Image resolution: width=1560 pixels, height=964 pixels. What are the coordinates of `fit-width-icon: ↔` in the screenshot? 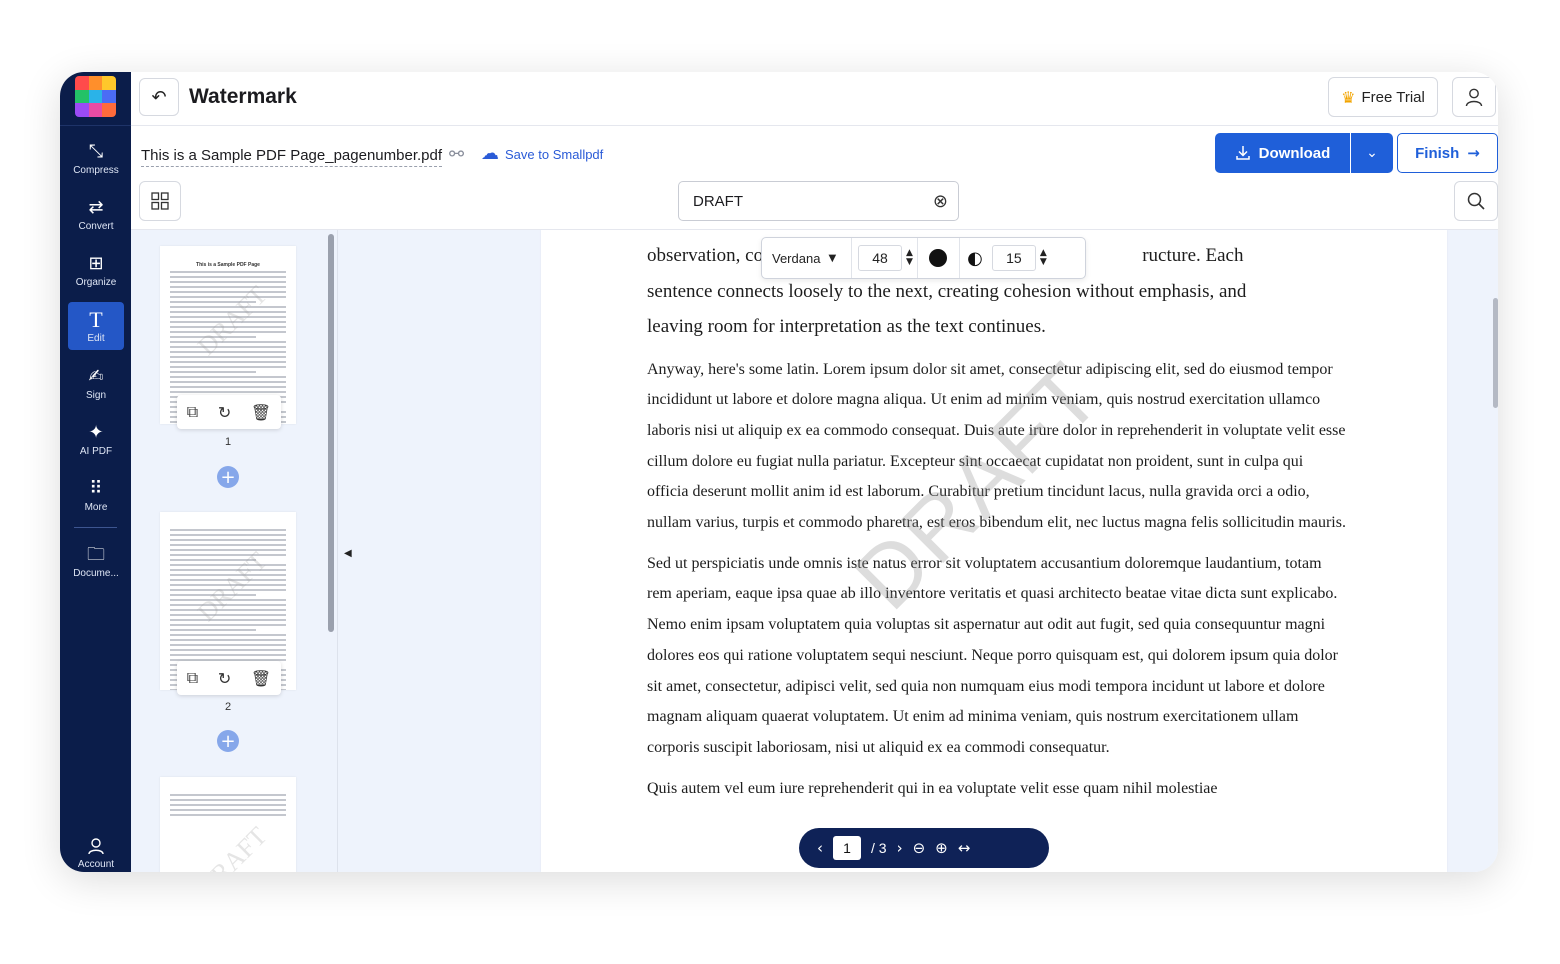 It's located at (964, 848).